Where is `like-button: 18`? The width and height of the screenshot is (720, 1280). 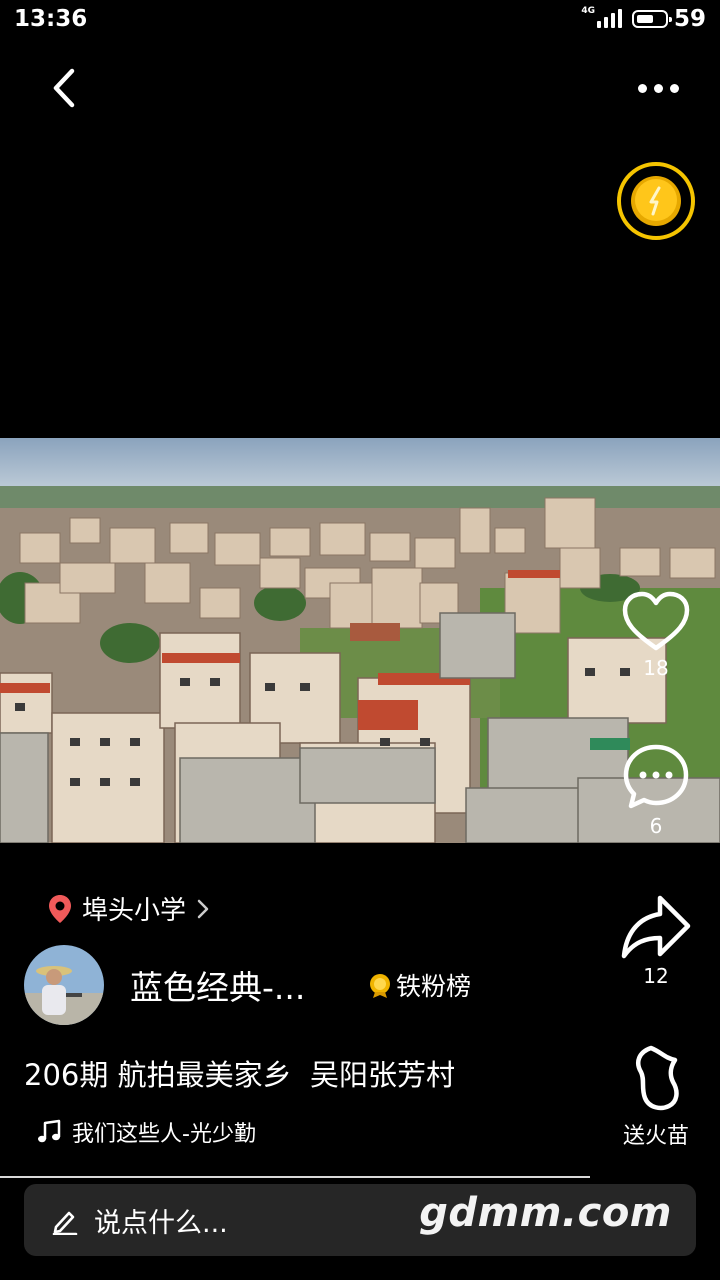
like-button: 18 is located at coordinates (656, 635).